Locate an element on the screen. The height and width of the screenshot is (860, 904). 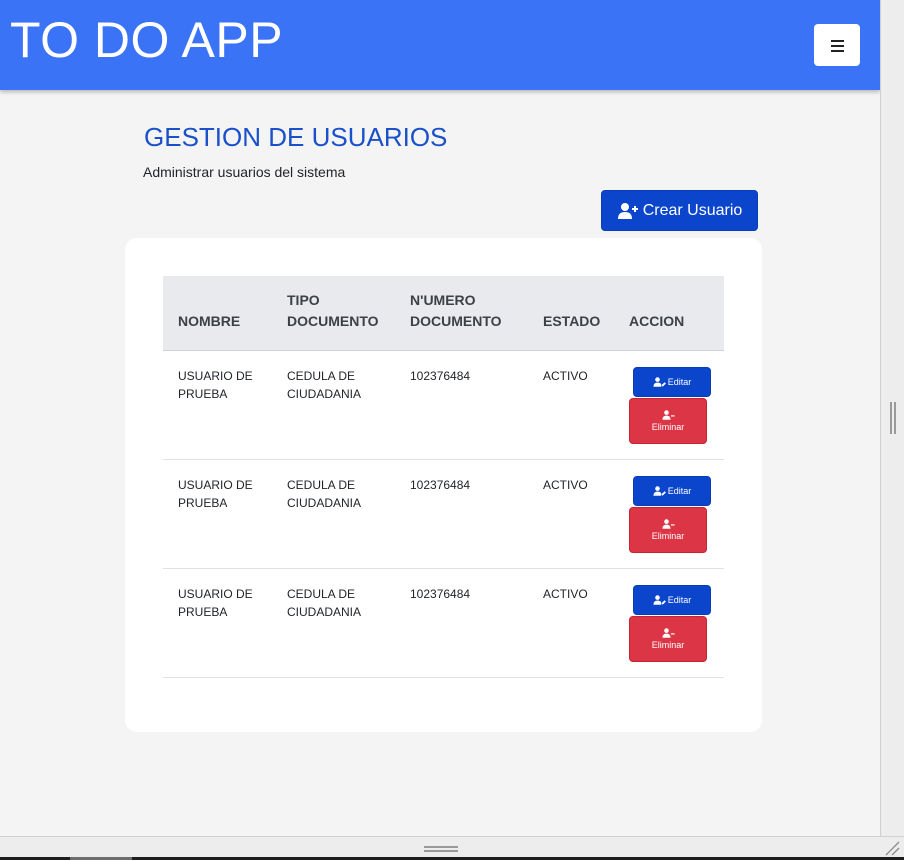
horizontal-grip-icon is located at coordinates (441, 849).